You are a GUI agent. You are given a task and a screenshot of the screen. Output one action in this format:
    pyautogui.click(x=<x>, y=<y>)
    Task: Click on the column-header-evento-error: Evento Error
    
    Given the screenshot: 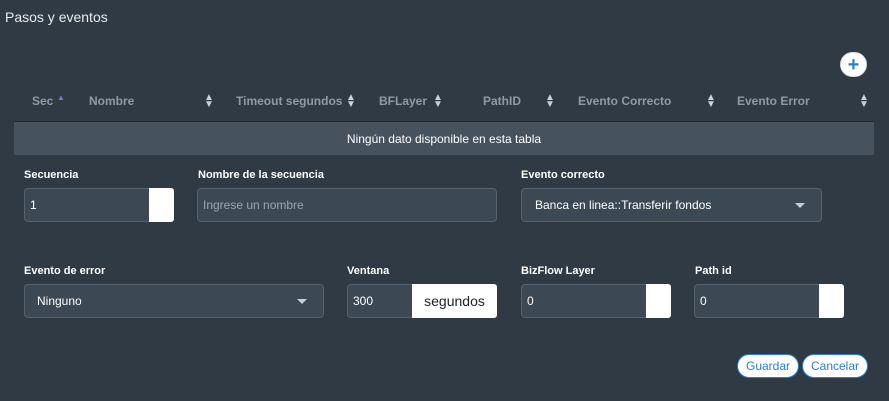 What is the action you would take?
    pyautogui.click(x=773, y=101)
    